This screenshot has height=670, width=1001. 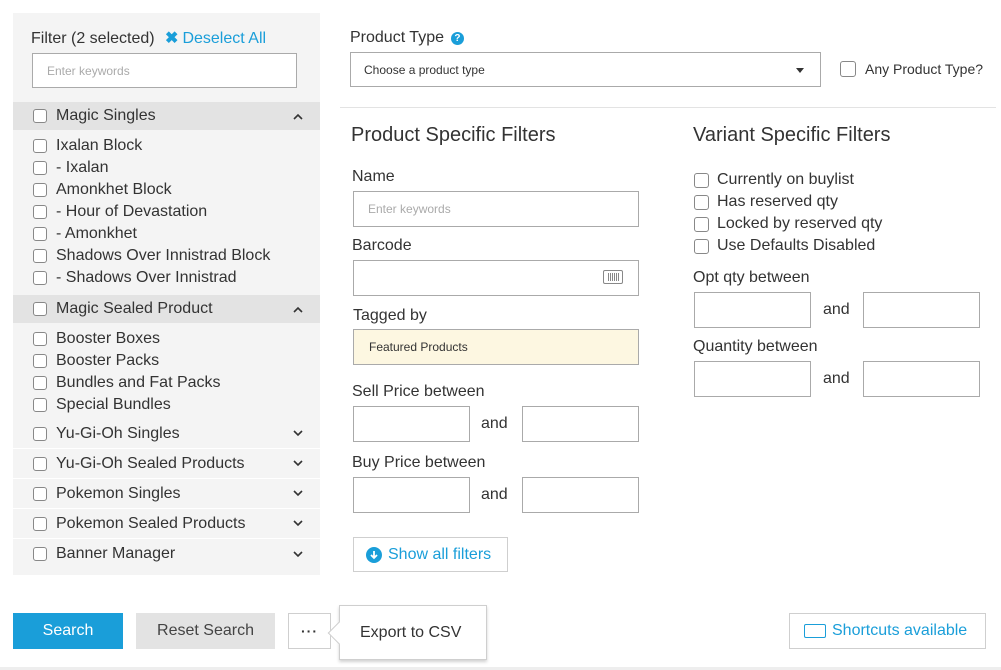 What do you see at coordinates (166, 116) in the screenshot?
I see `group-header-magic-singles: Magic Singles` at bounding box center [166, 116].